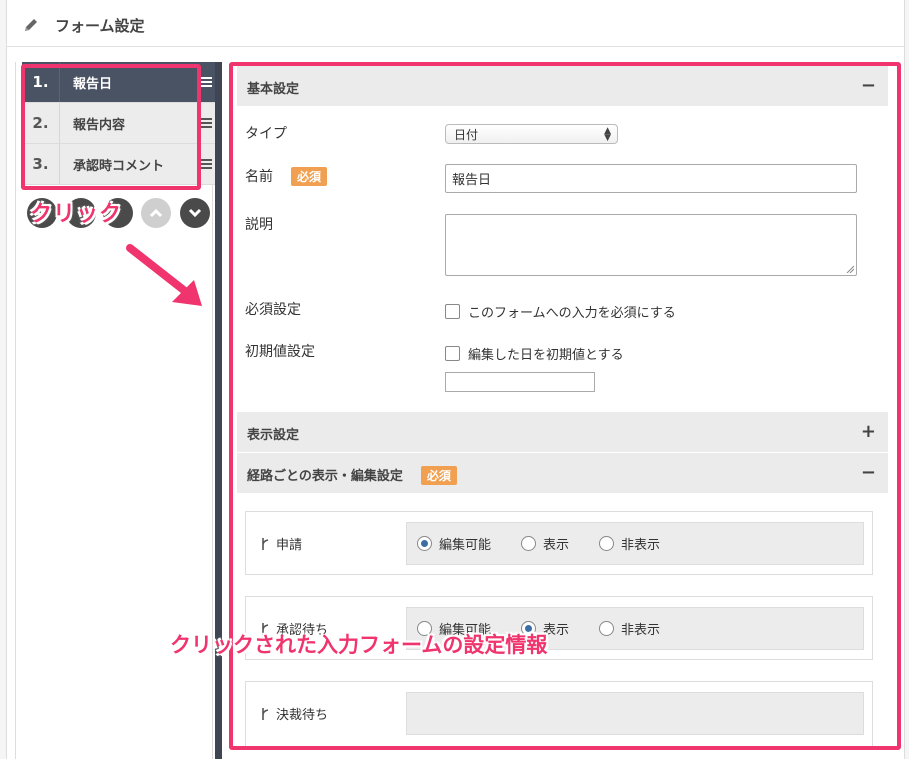 Image resolution: width=909 pixels, height=759 pixels. What do you see at coordinates (164, 275) in the screenshot?
I see `pointer-arrow-icon` at bounding box center [164, 275].